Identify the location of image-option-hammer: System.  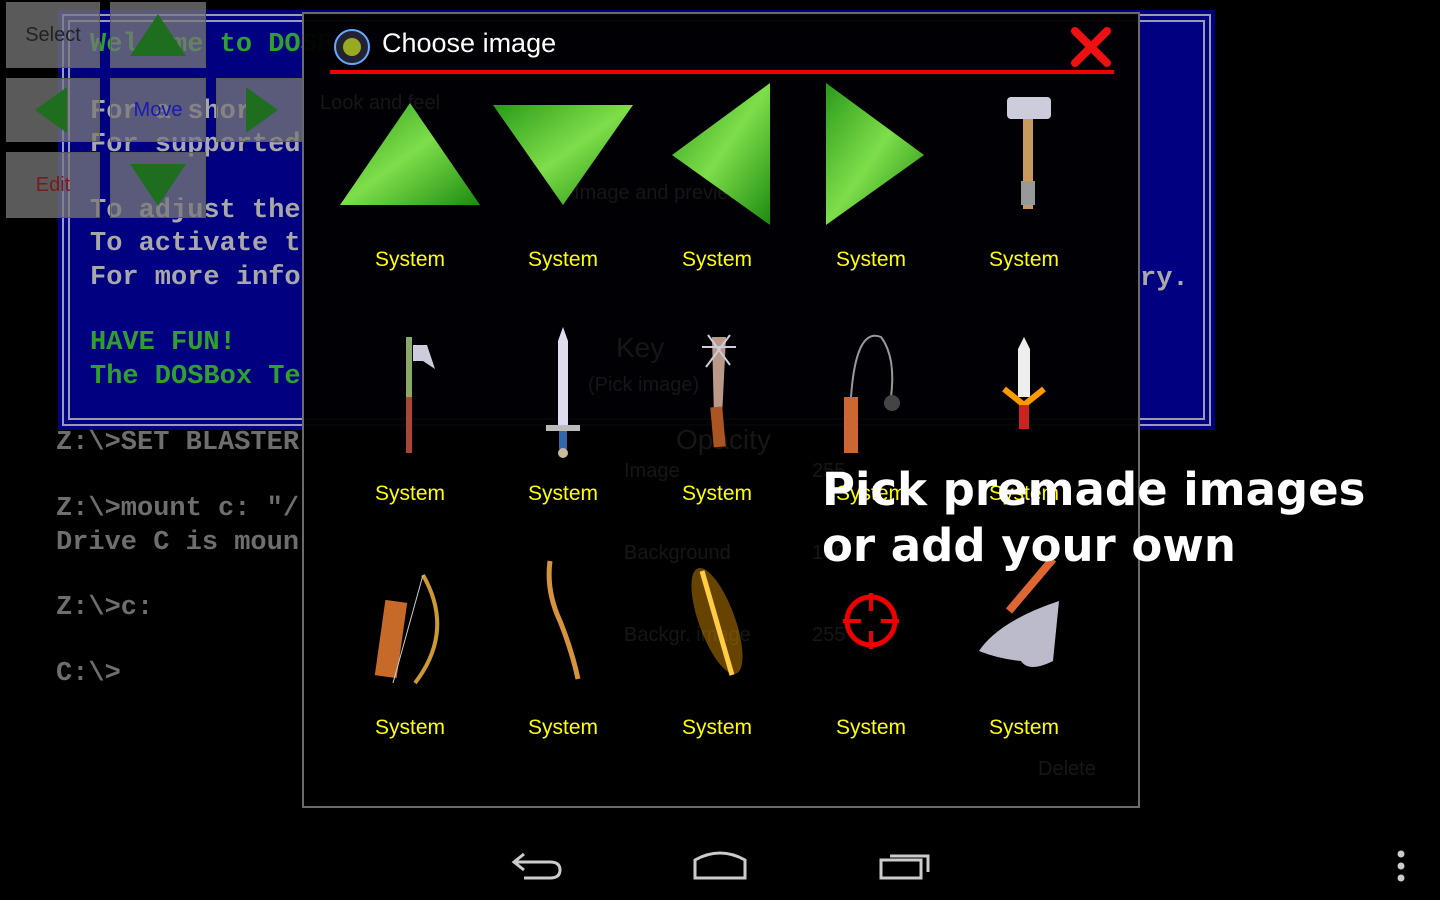
(1024, 199).